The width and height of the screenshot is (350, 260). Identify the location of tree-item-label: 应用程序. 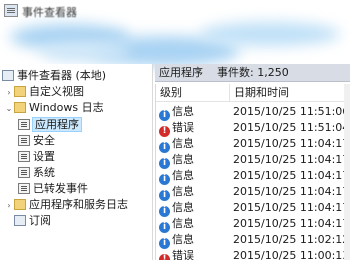
(57, 124).